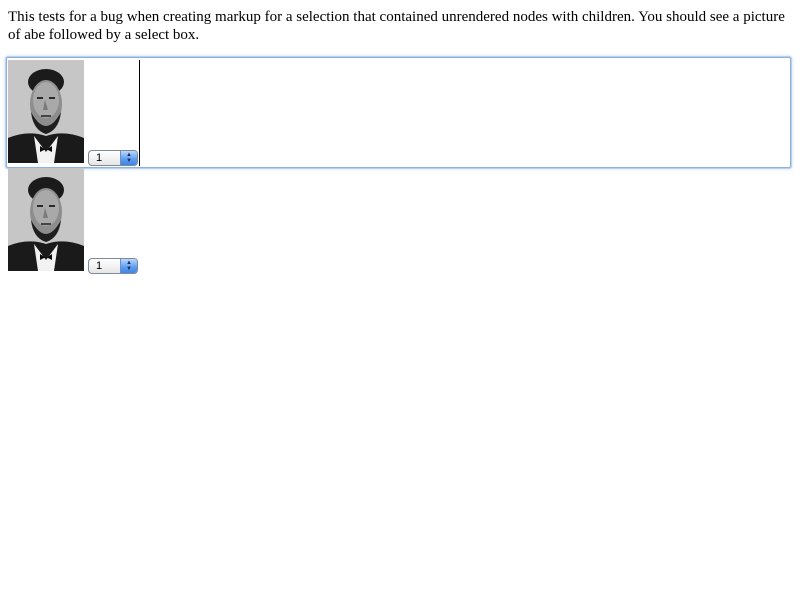 The image size is (800, 600). Describe the element at coordinates (139, 113) in the screenshot. I see `text-caret` at that location.